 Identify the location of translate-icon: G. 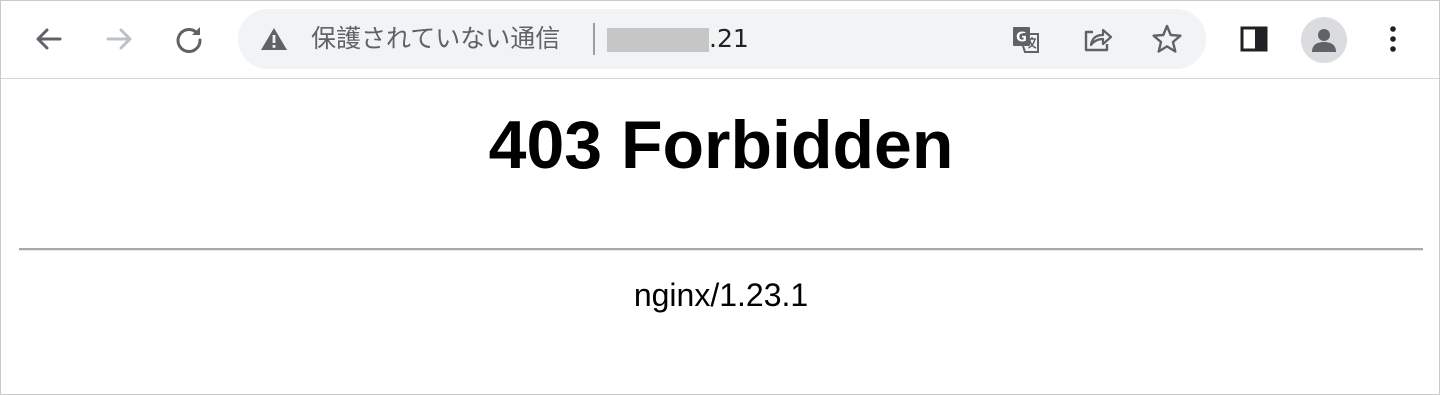
(1026, 40).